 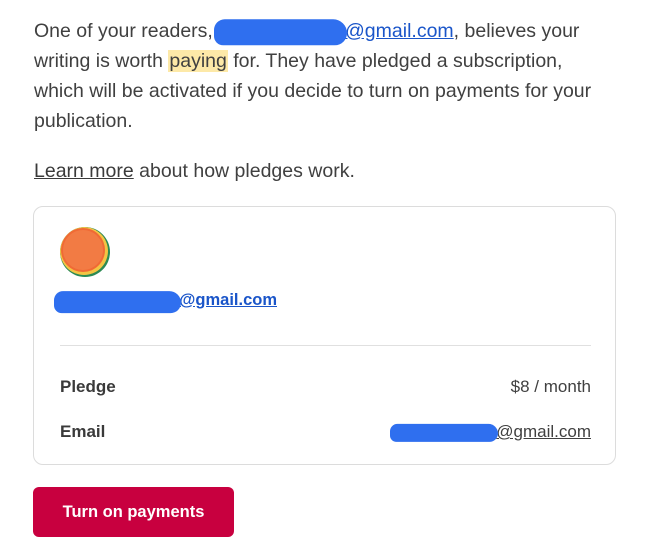 I want to click on intro-text-1: One of your readers,, so click(x=126, y=31).